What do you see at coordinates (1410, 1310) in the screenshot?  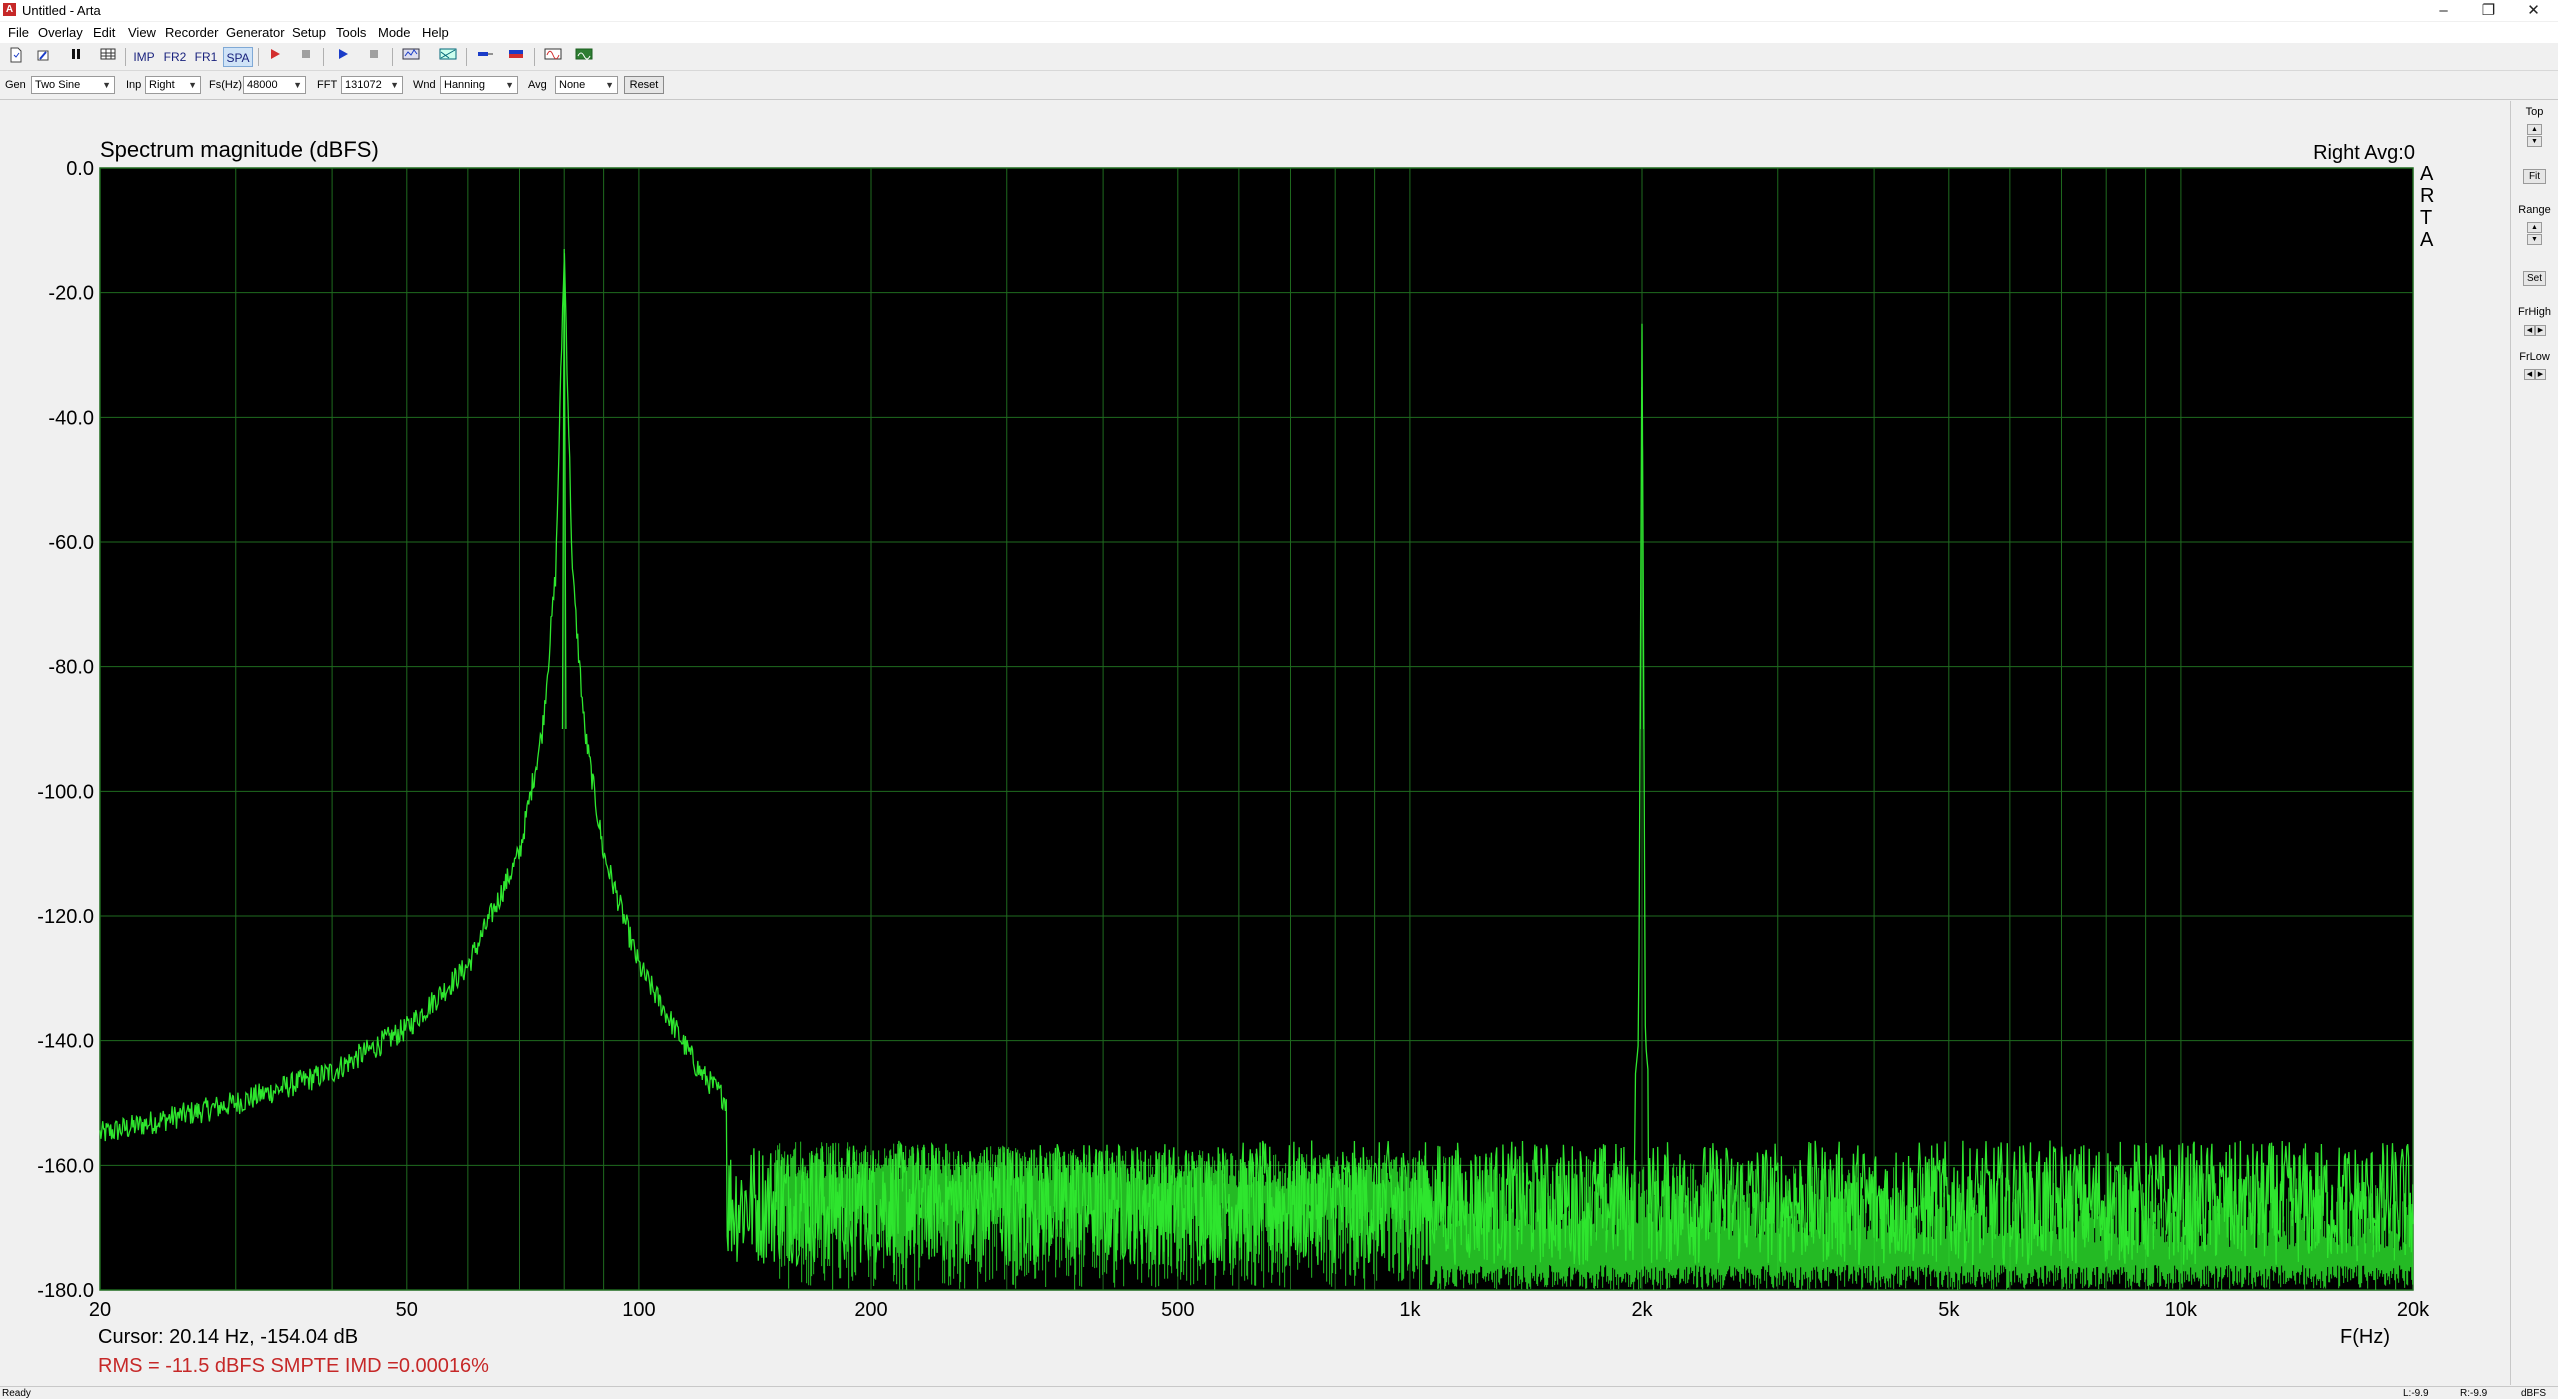 I see `x-tick-label: 1k` at bounding box center [1410, 1310].